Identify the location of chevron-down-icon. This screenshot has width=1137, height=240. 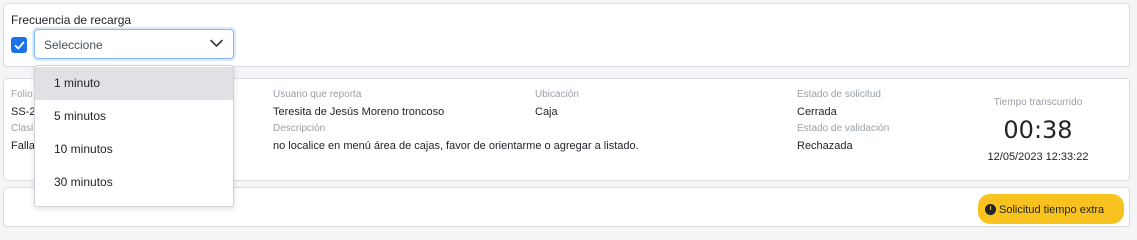
(216, 43).